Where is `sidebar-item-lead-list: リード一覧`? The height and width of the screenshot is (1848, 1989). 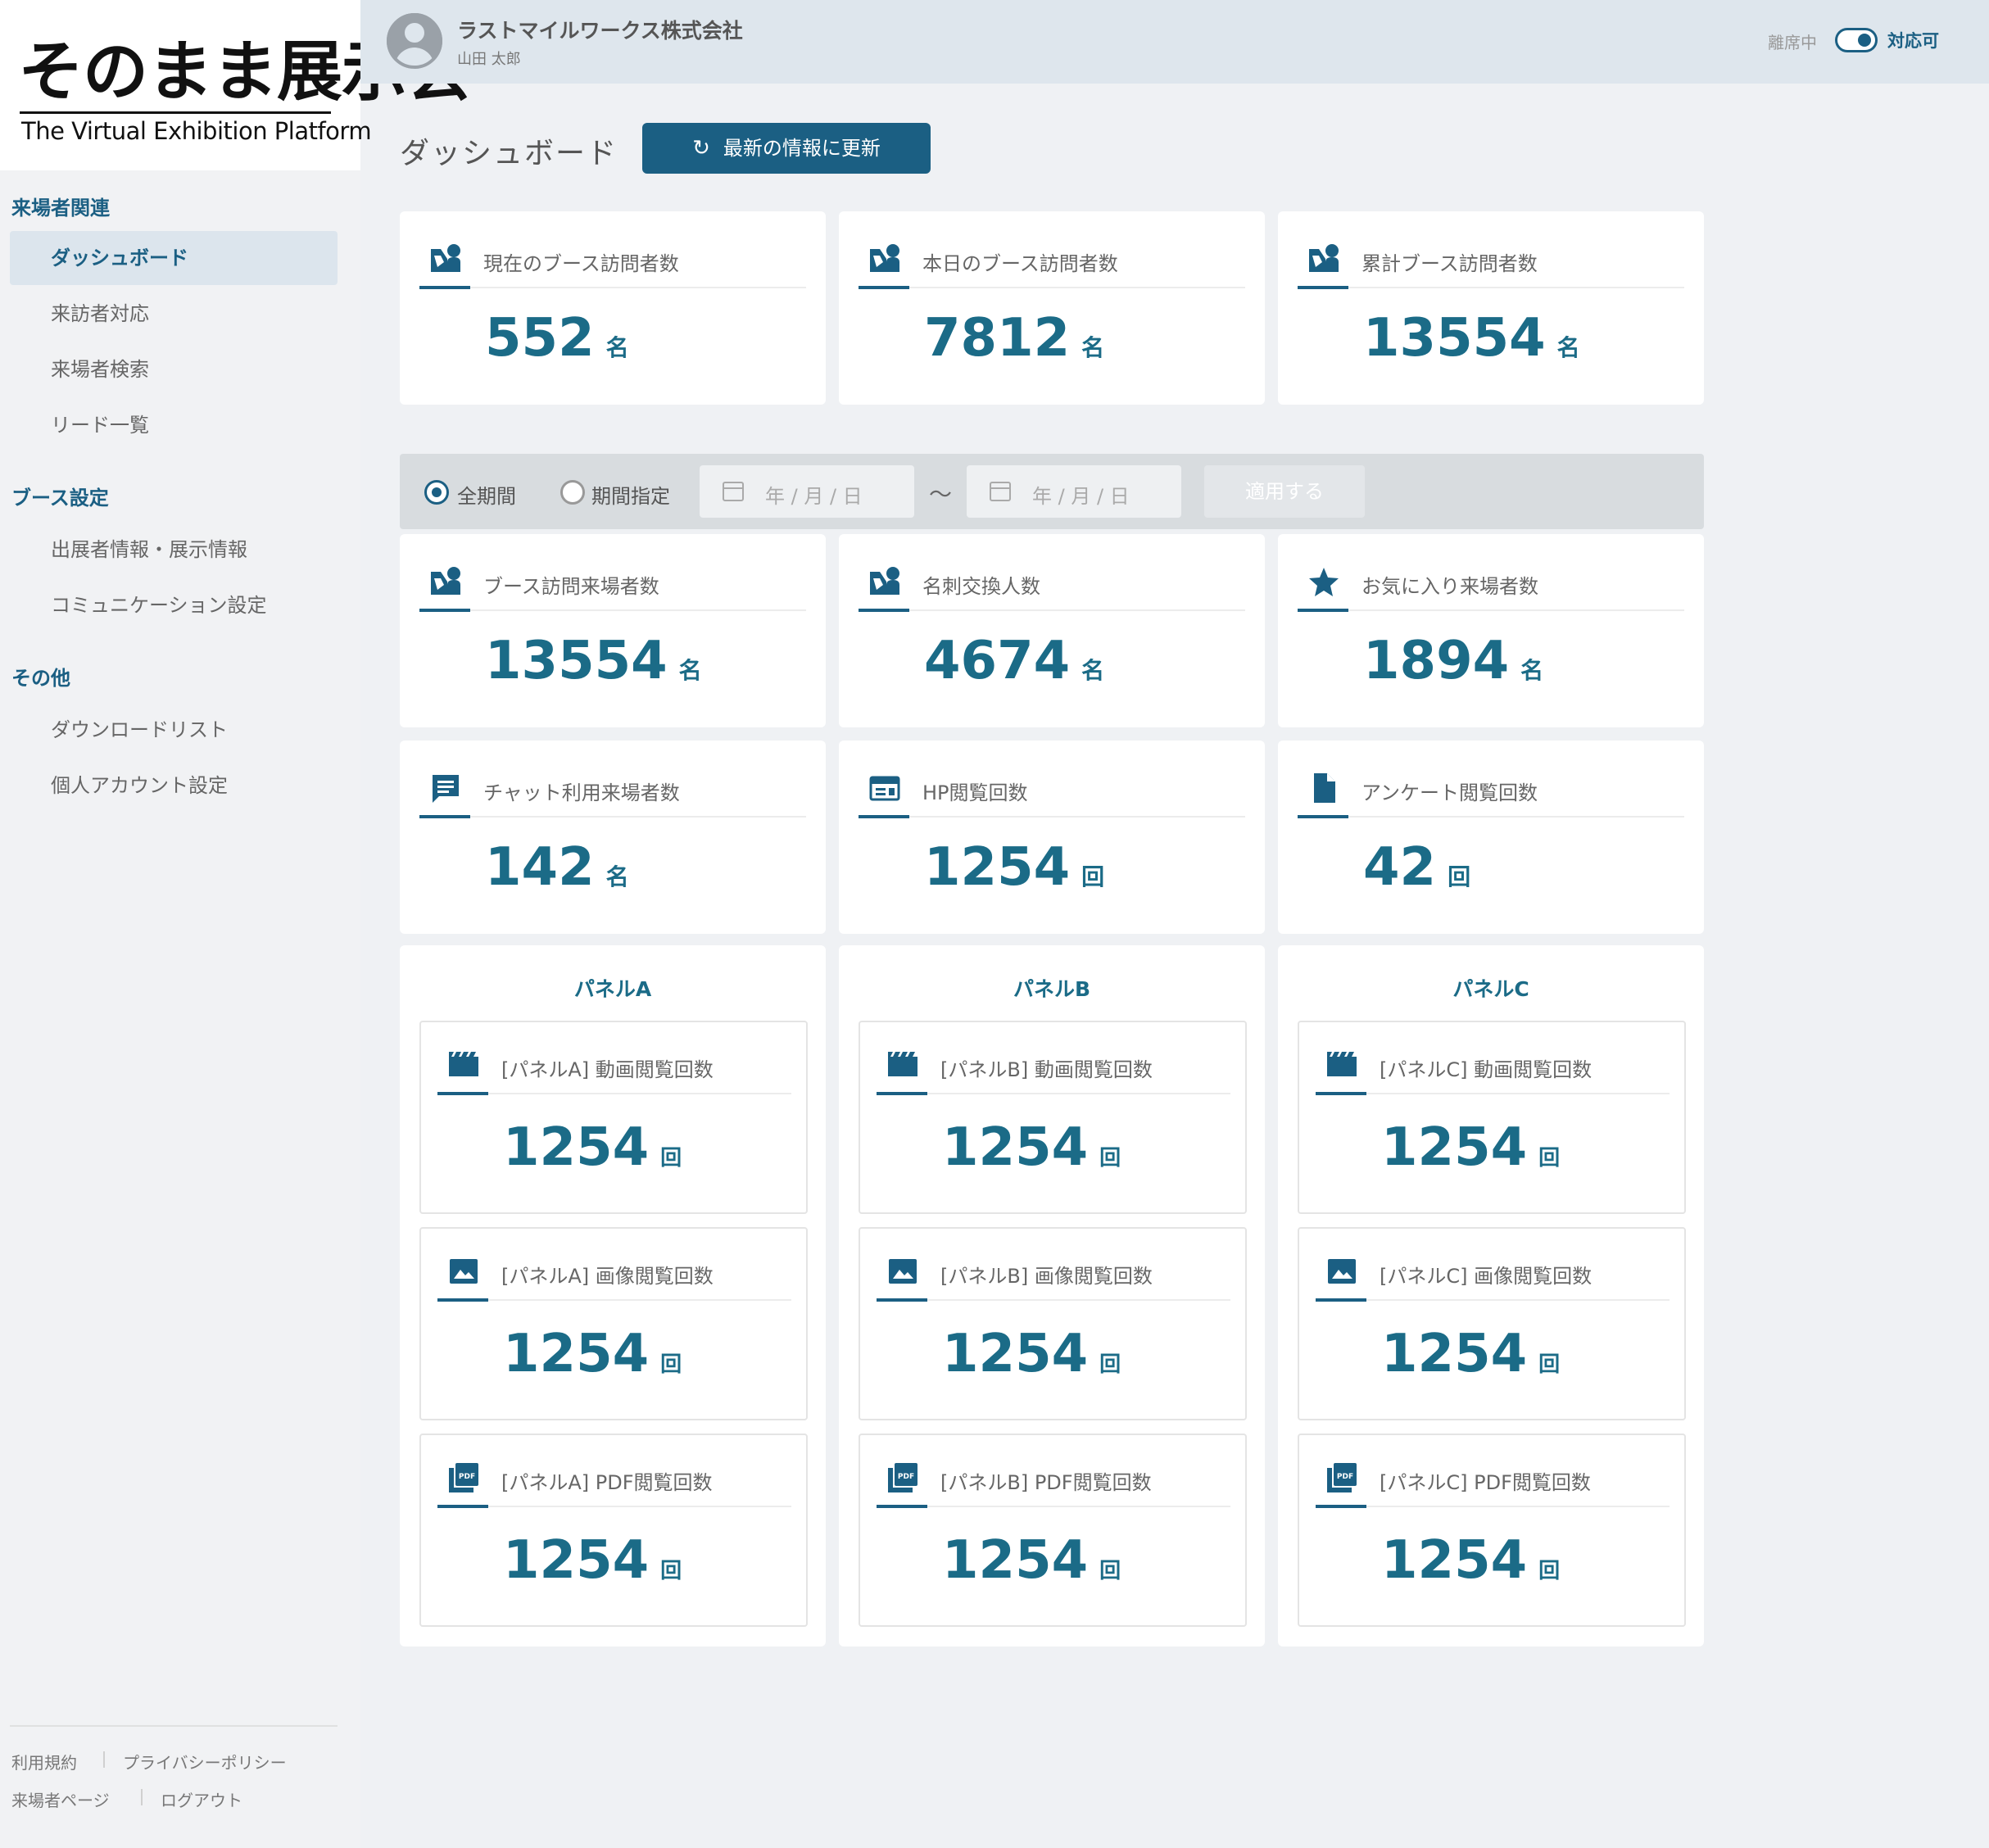
sidebar-item-lead-list: リード一覧 is located at coordinates (174, 425).